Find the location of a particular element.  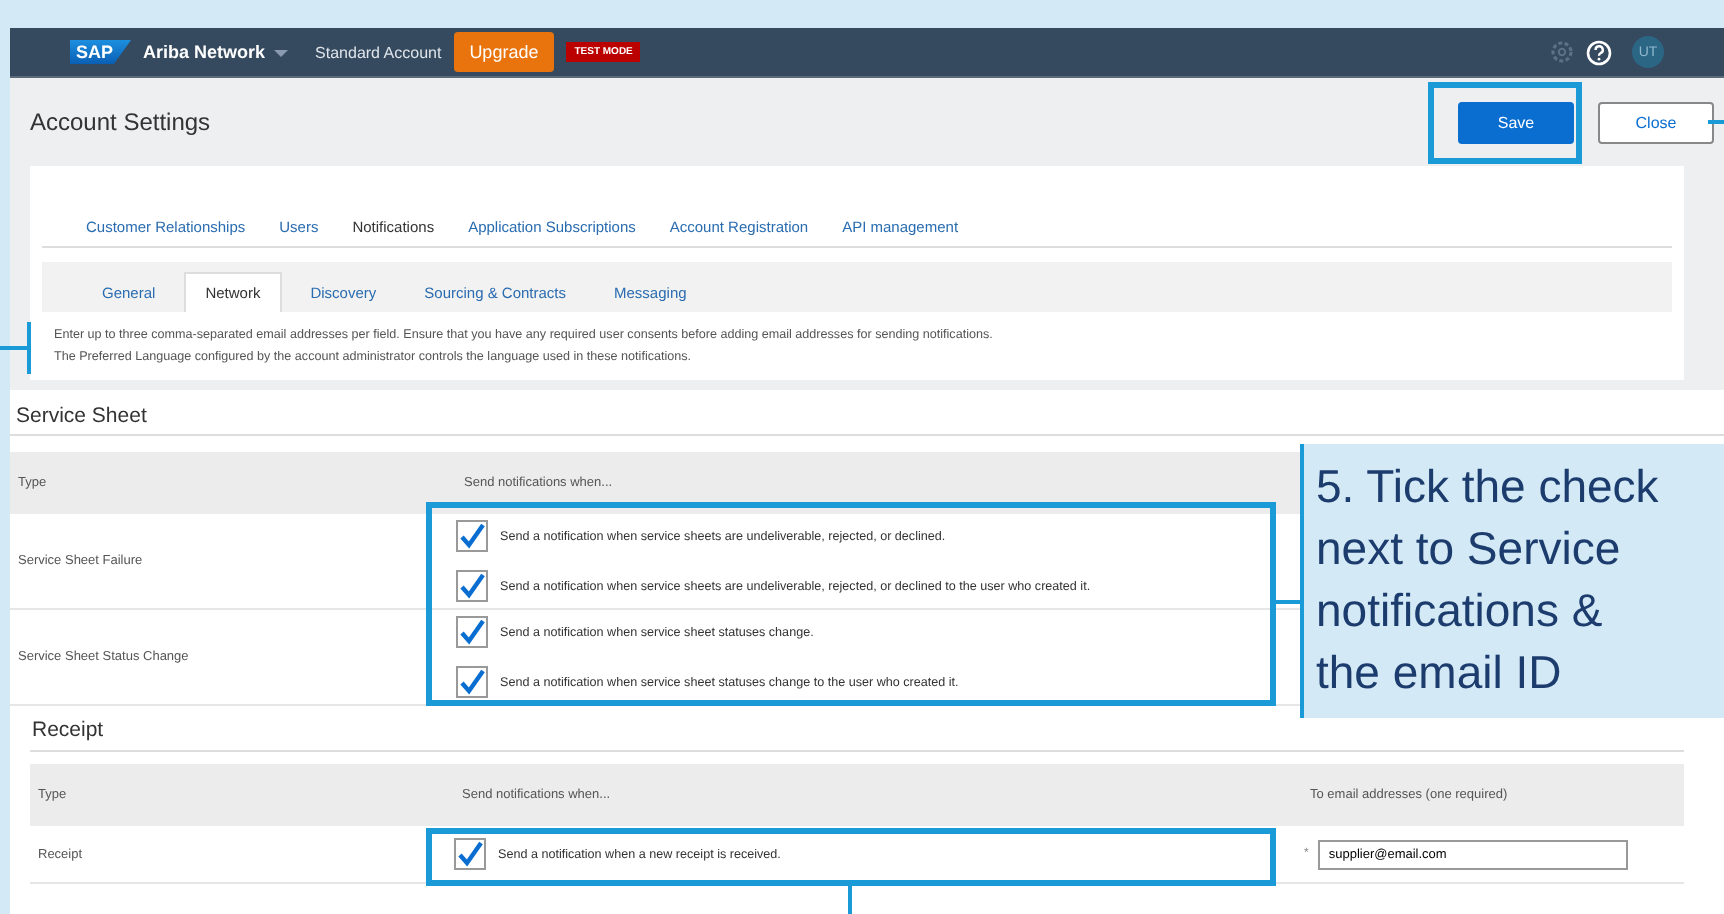

caret-icon is located at coordinates (280, 52).